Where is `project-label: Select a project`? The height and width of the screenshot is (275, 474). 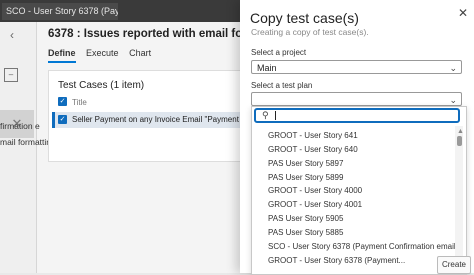 project-label: Select a project is located at coordinates (279, 52).